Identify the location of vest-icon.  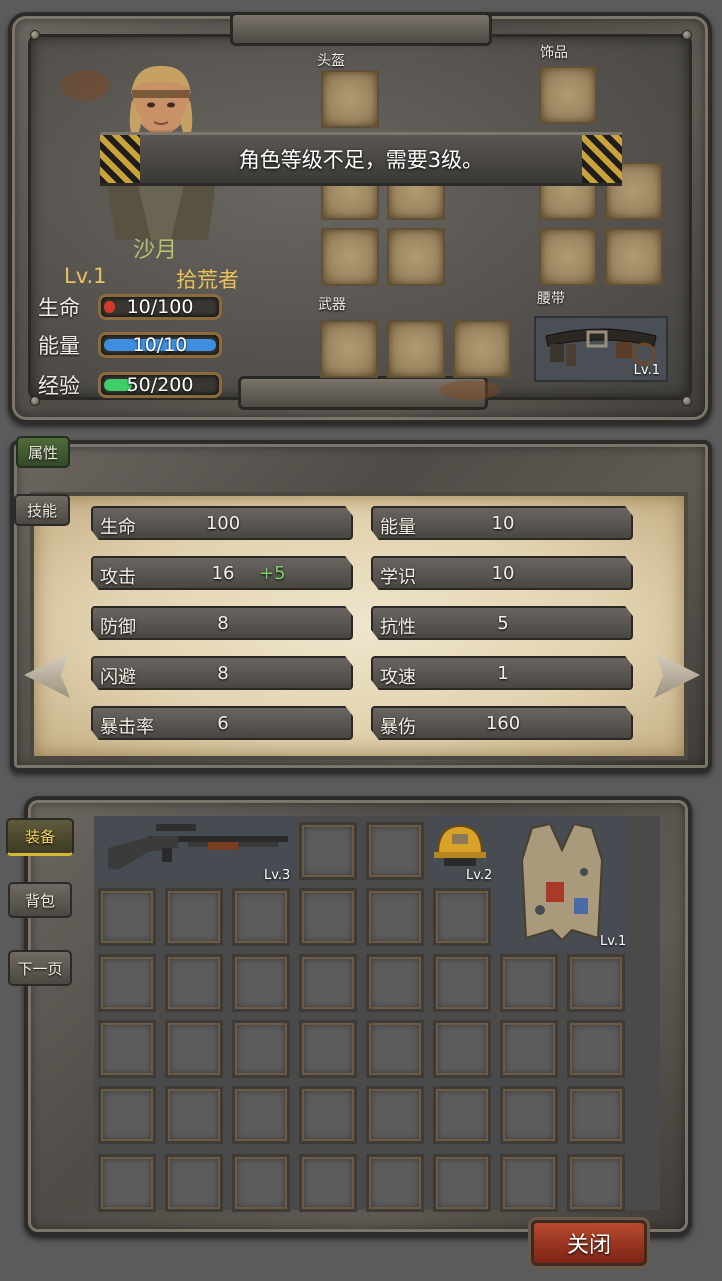
(562, 882).